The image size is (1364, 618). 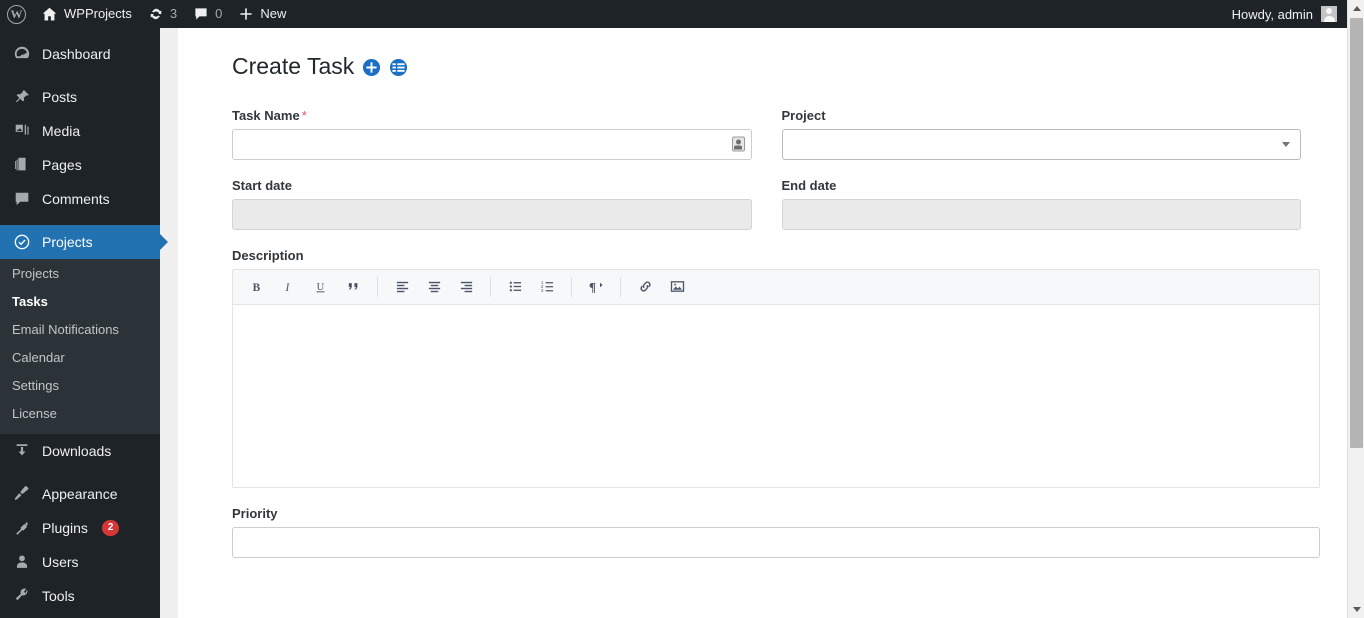 What do you see at coordinates (492, 214) in the screenshot?
I see `start-date-input` at bounding box center [492, 214].